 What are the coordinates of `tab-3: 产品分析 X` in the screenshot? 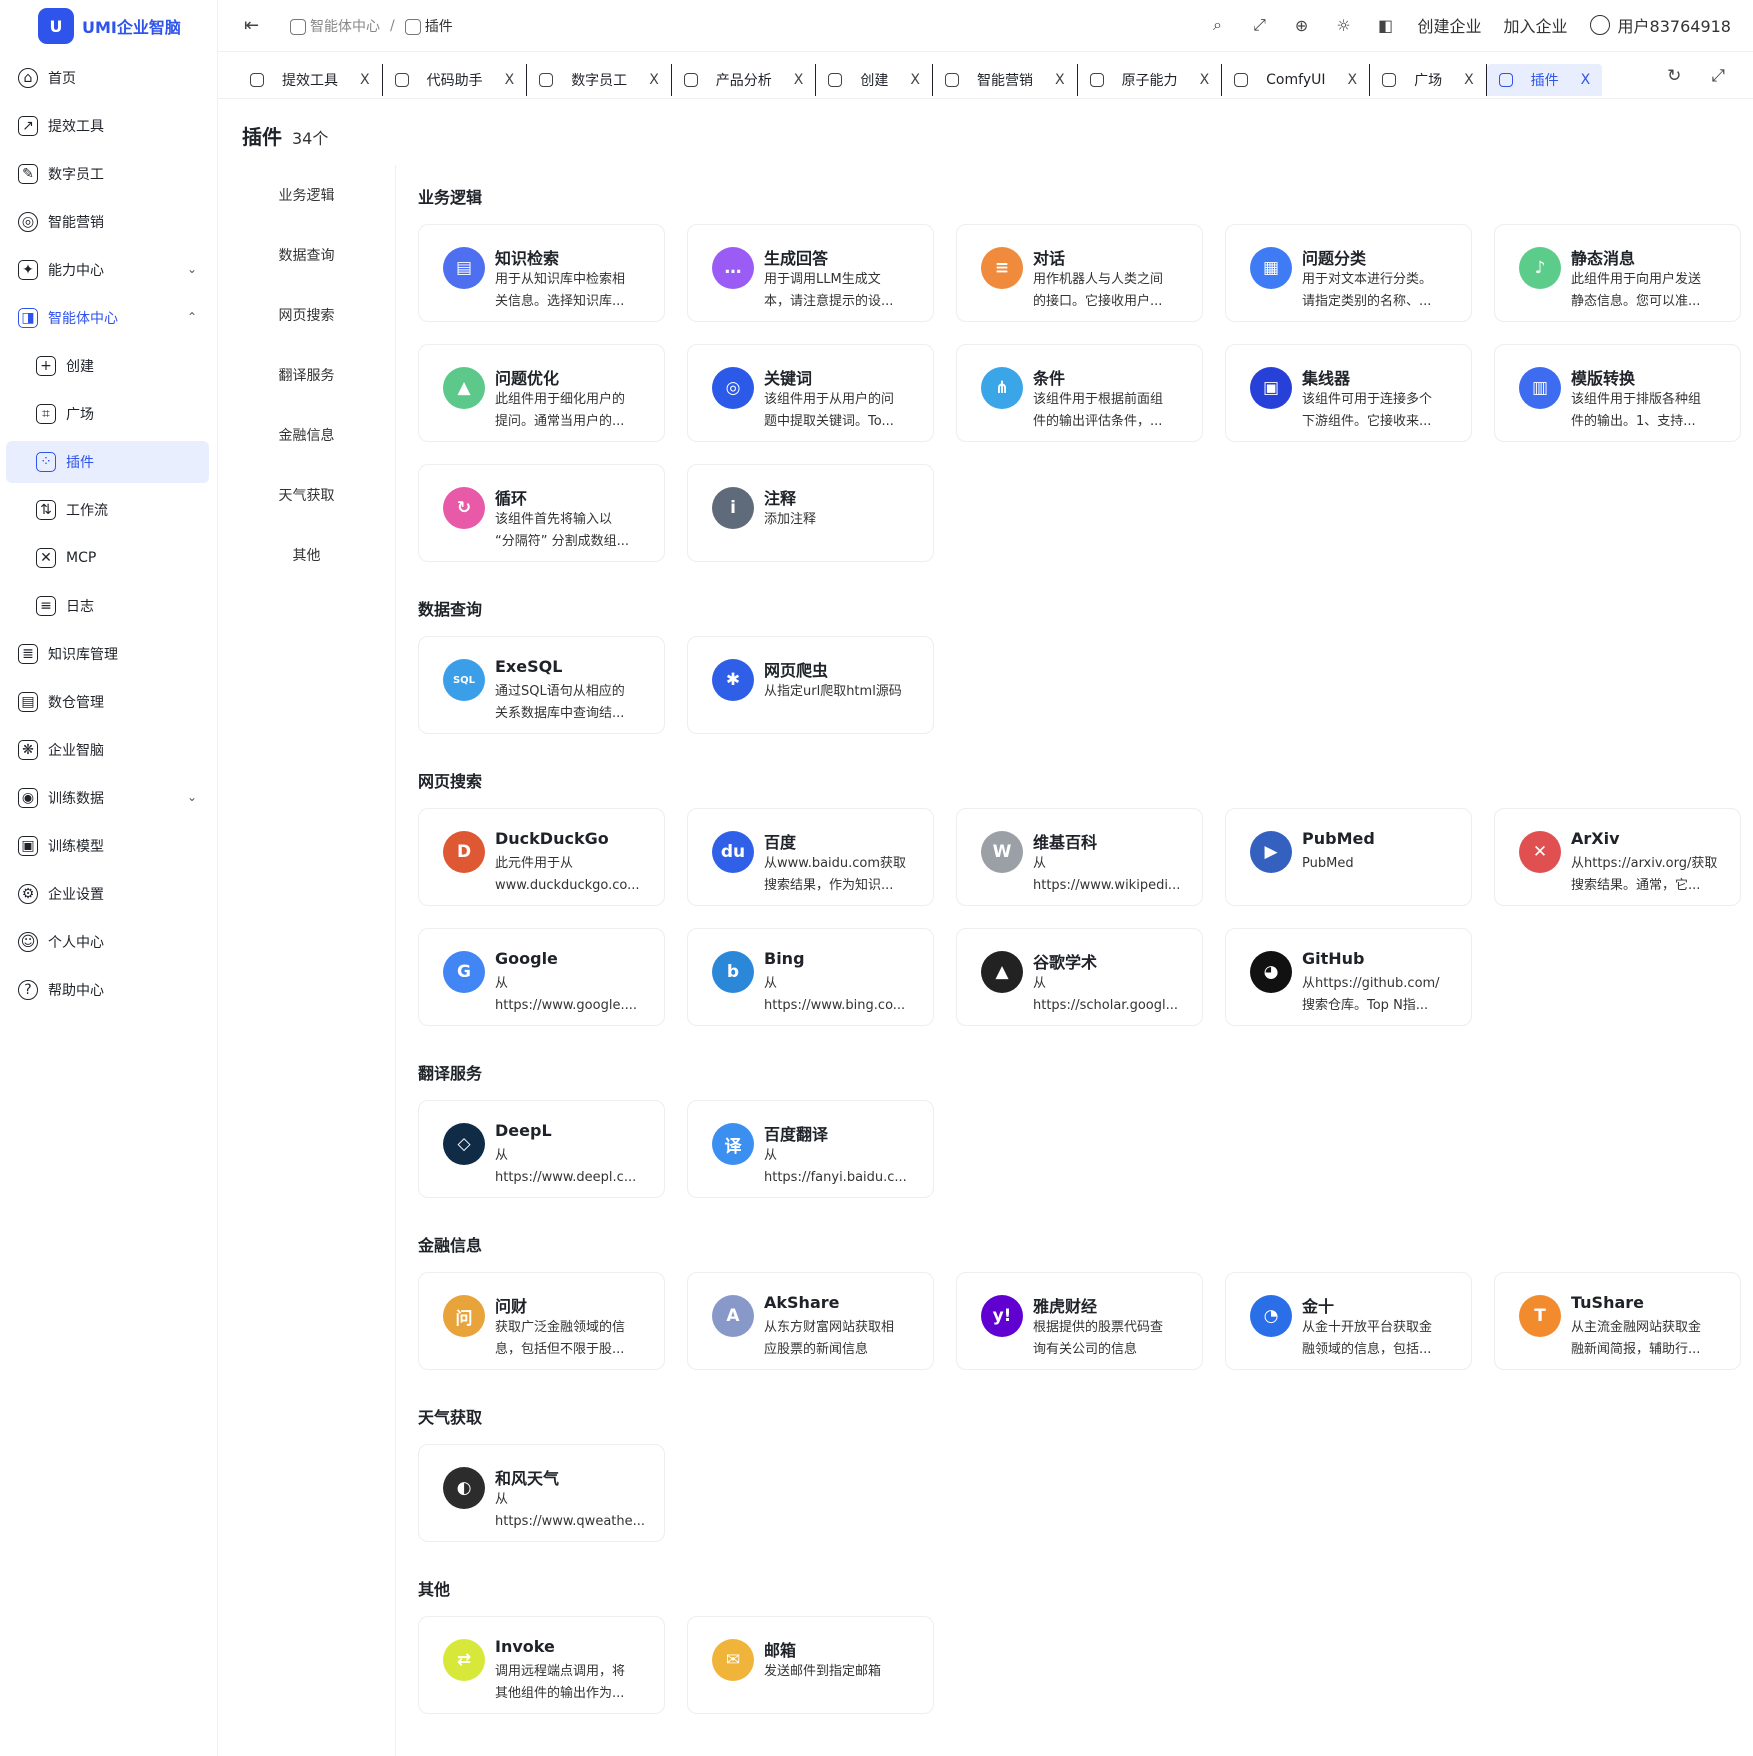 It's located at (744, 80).